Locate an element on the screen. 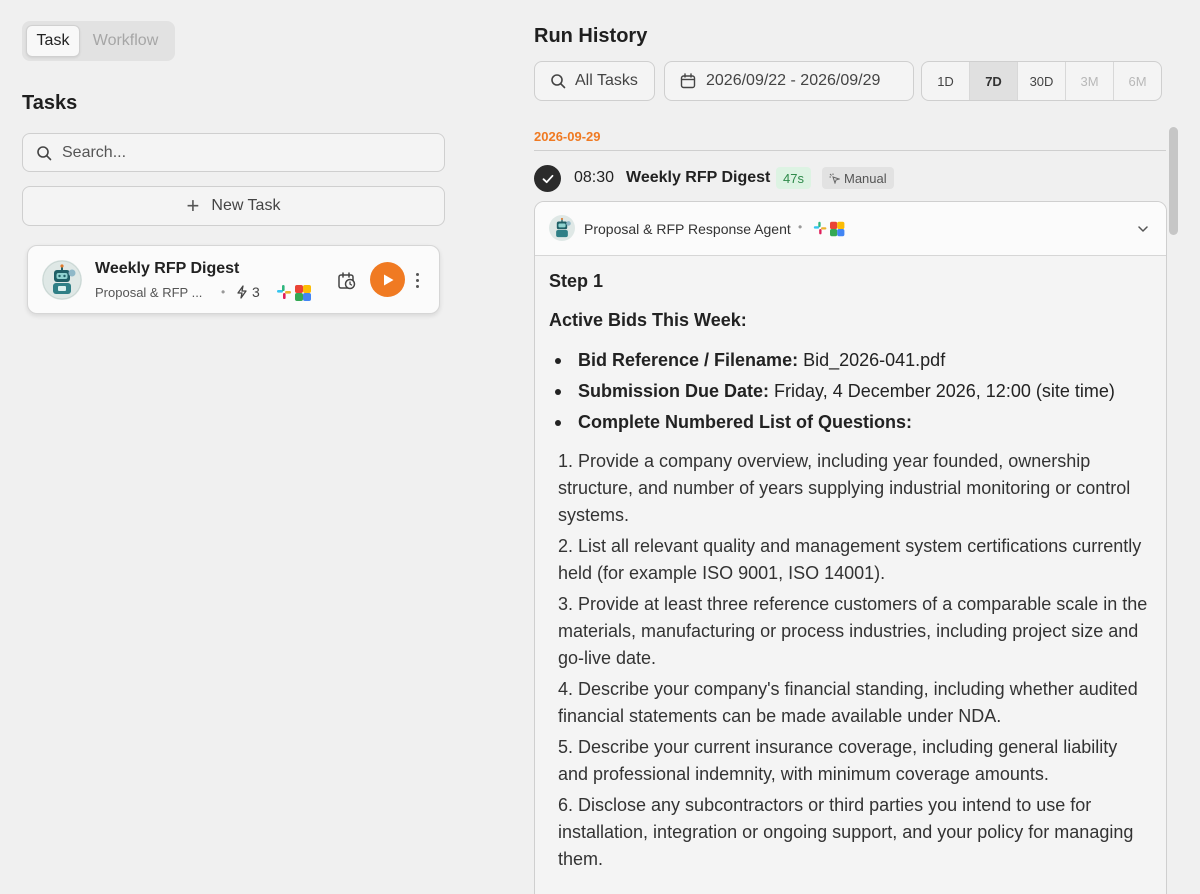 This screenshot has height=894, width=1200. task-card: Weekly RFP Digest Proposal & RFP ... • 3 is located at coordinates (233, 279).